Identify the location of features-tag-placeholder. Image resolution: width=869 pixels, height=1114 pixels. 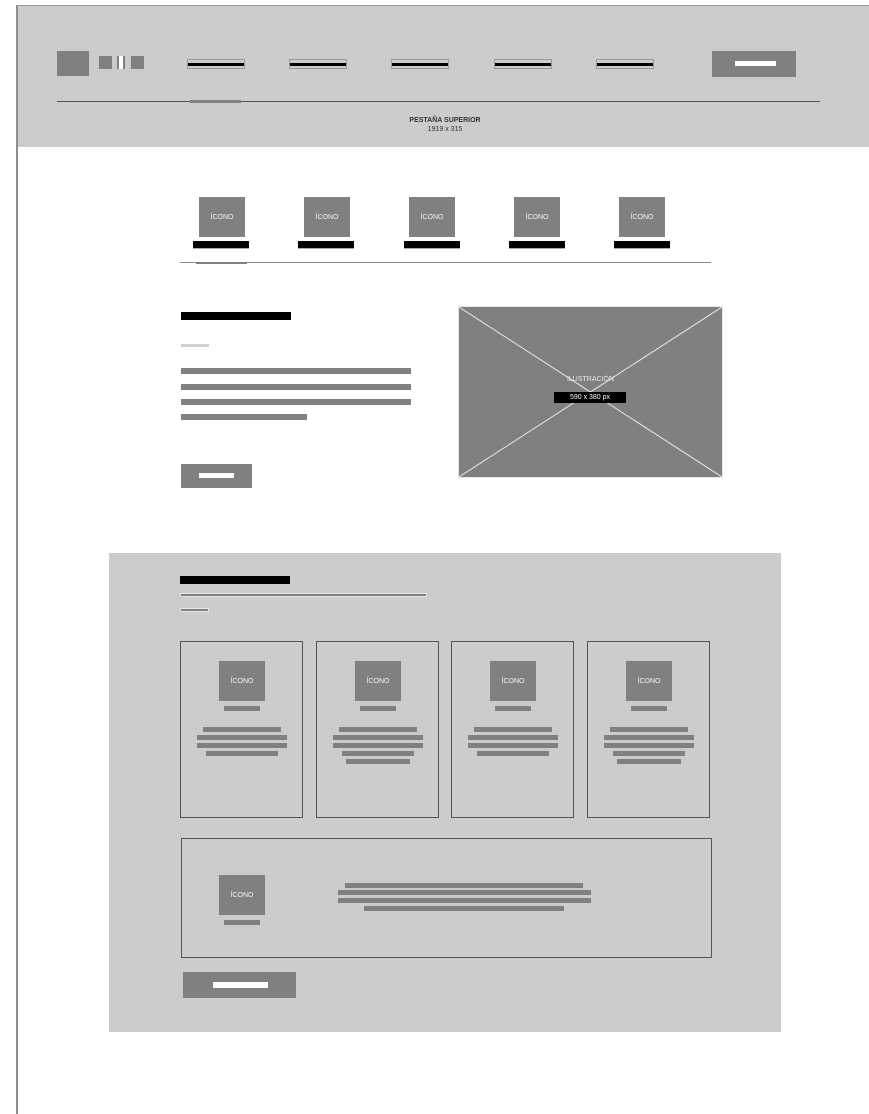
(194, 610).